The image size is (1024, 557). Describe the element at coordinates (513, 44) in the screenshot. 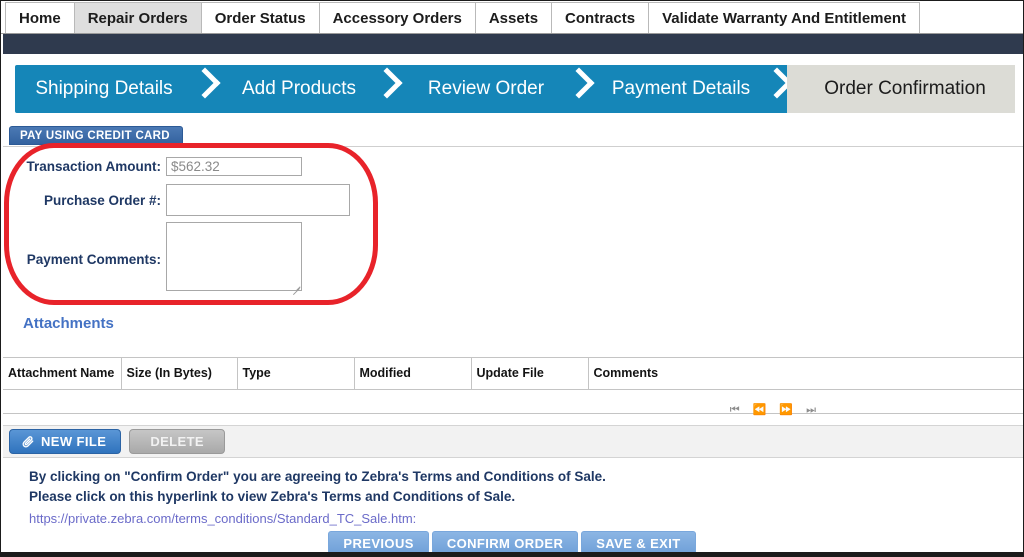

I see `navigation-accent-bar` at that location.